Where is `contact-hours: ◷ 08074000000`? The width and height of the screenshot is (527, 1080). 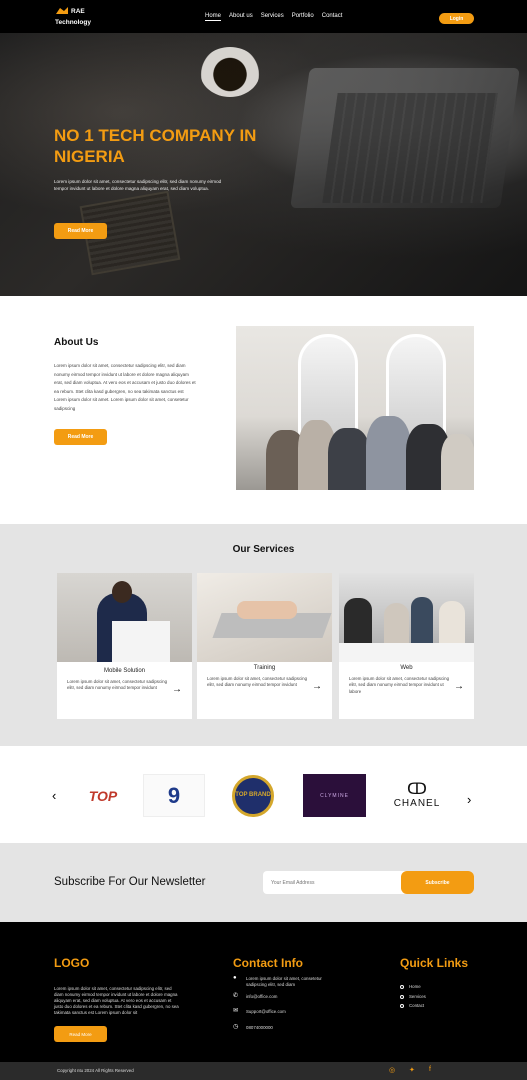 contact-hours: ◷ 08074000000 is located at coordinates (253, 1027).